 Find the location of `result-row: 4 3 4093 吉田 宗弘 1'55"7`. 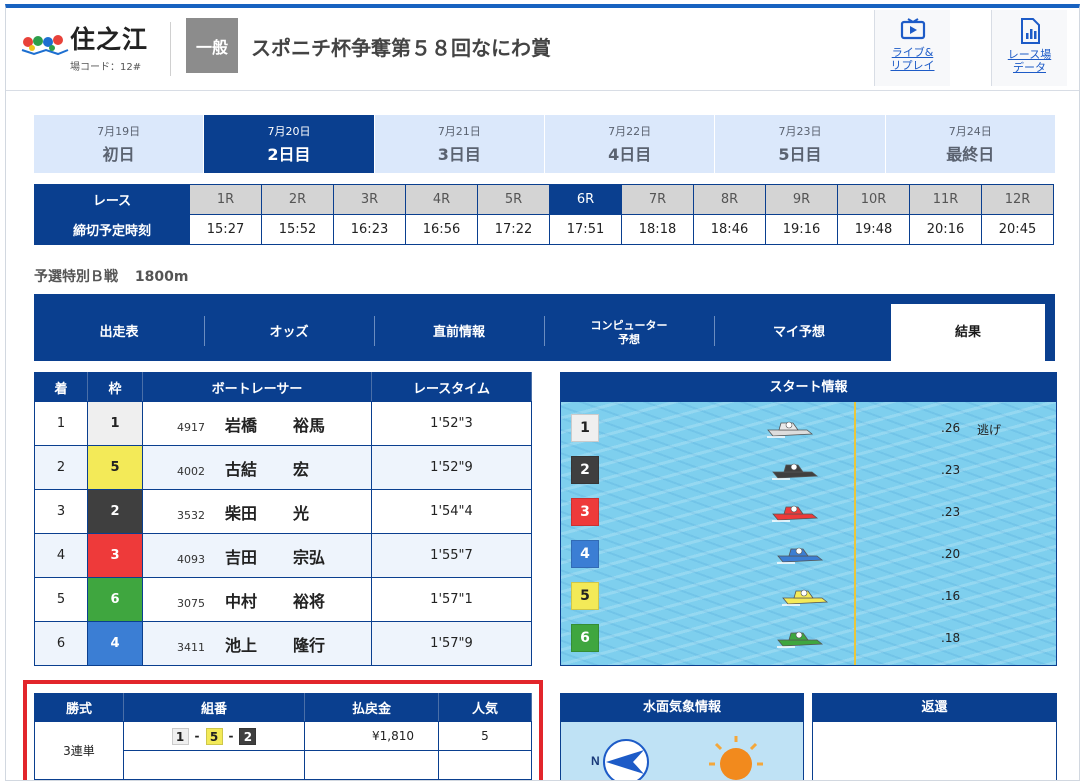

result-row: 4 3 4093 吉田 宗弘 1'55"7 is located at coordinates (283, 555).